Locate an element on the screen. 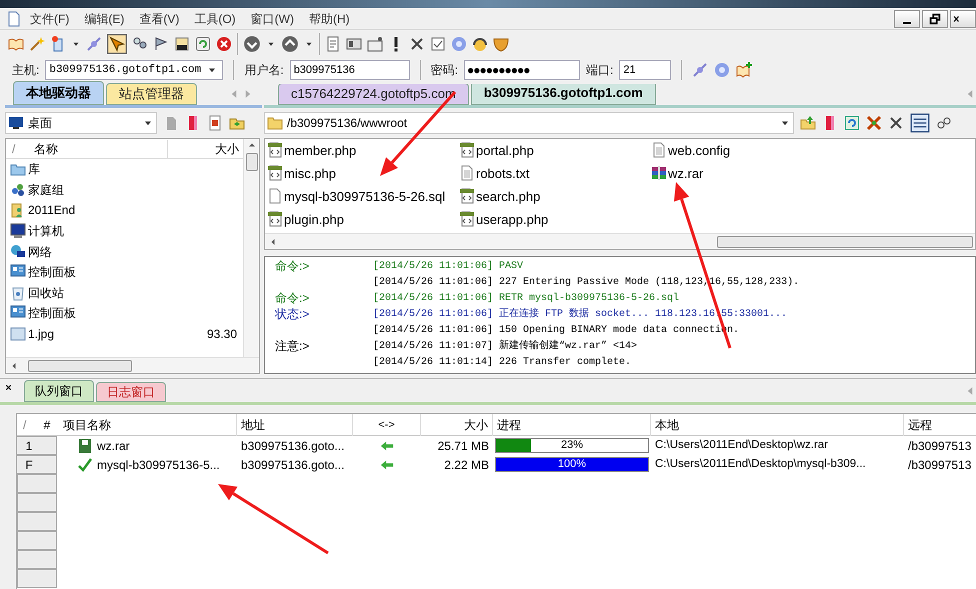 The image size is (976, 589). file-name: userapp.php is located at coordinates (512, 219).